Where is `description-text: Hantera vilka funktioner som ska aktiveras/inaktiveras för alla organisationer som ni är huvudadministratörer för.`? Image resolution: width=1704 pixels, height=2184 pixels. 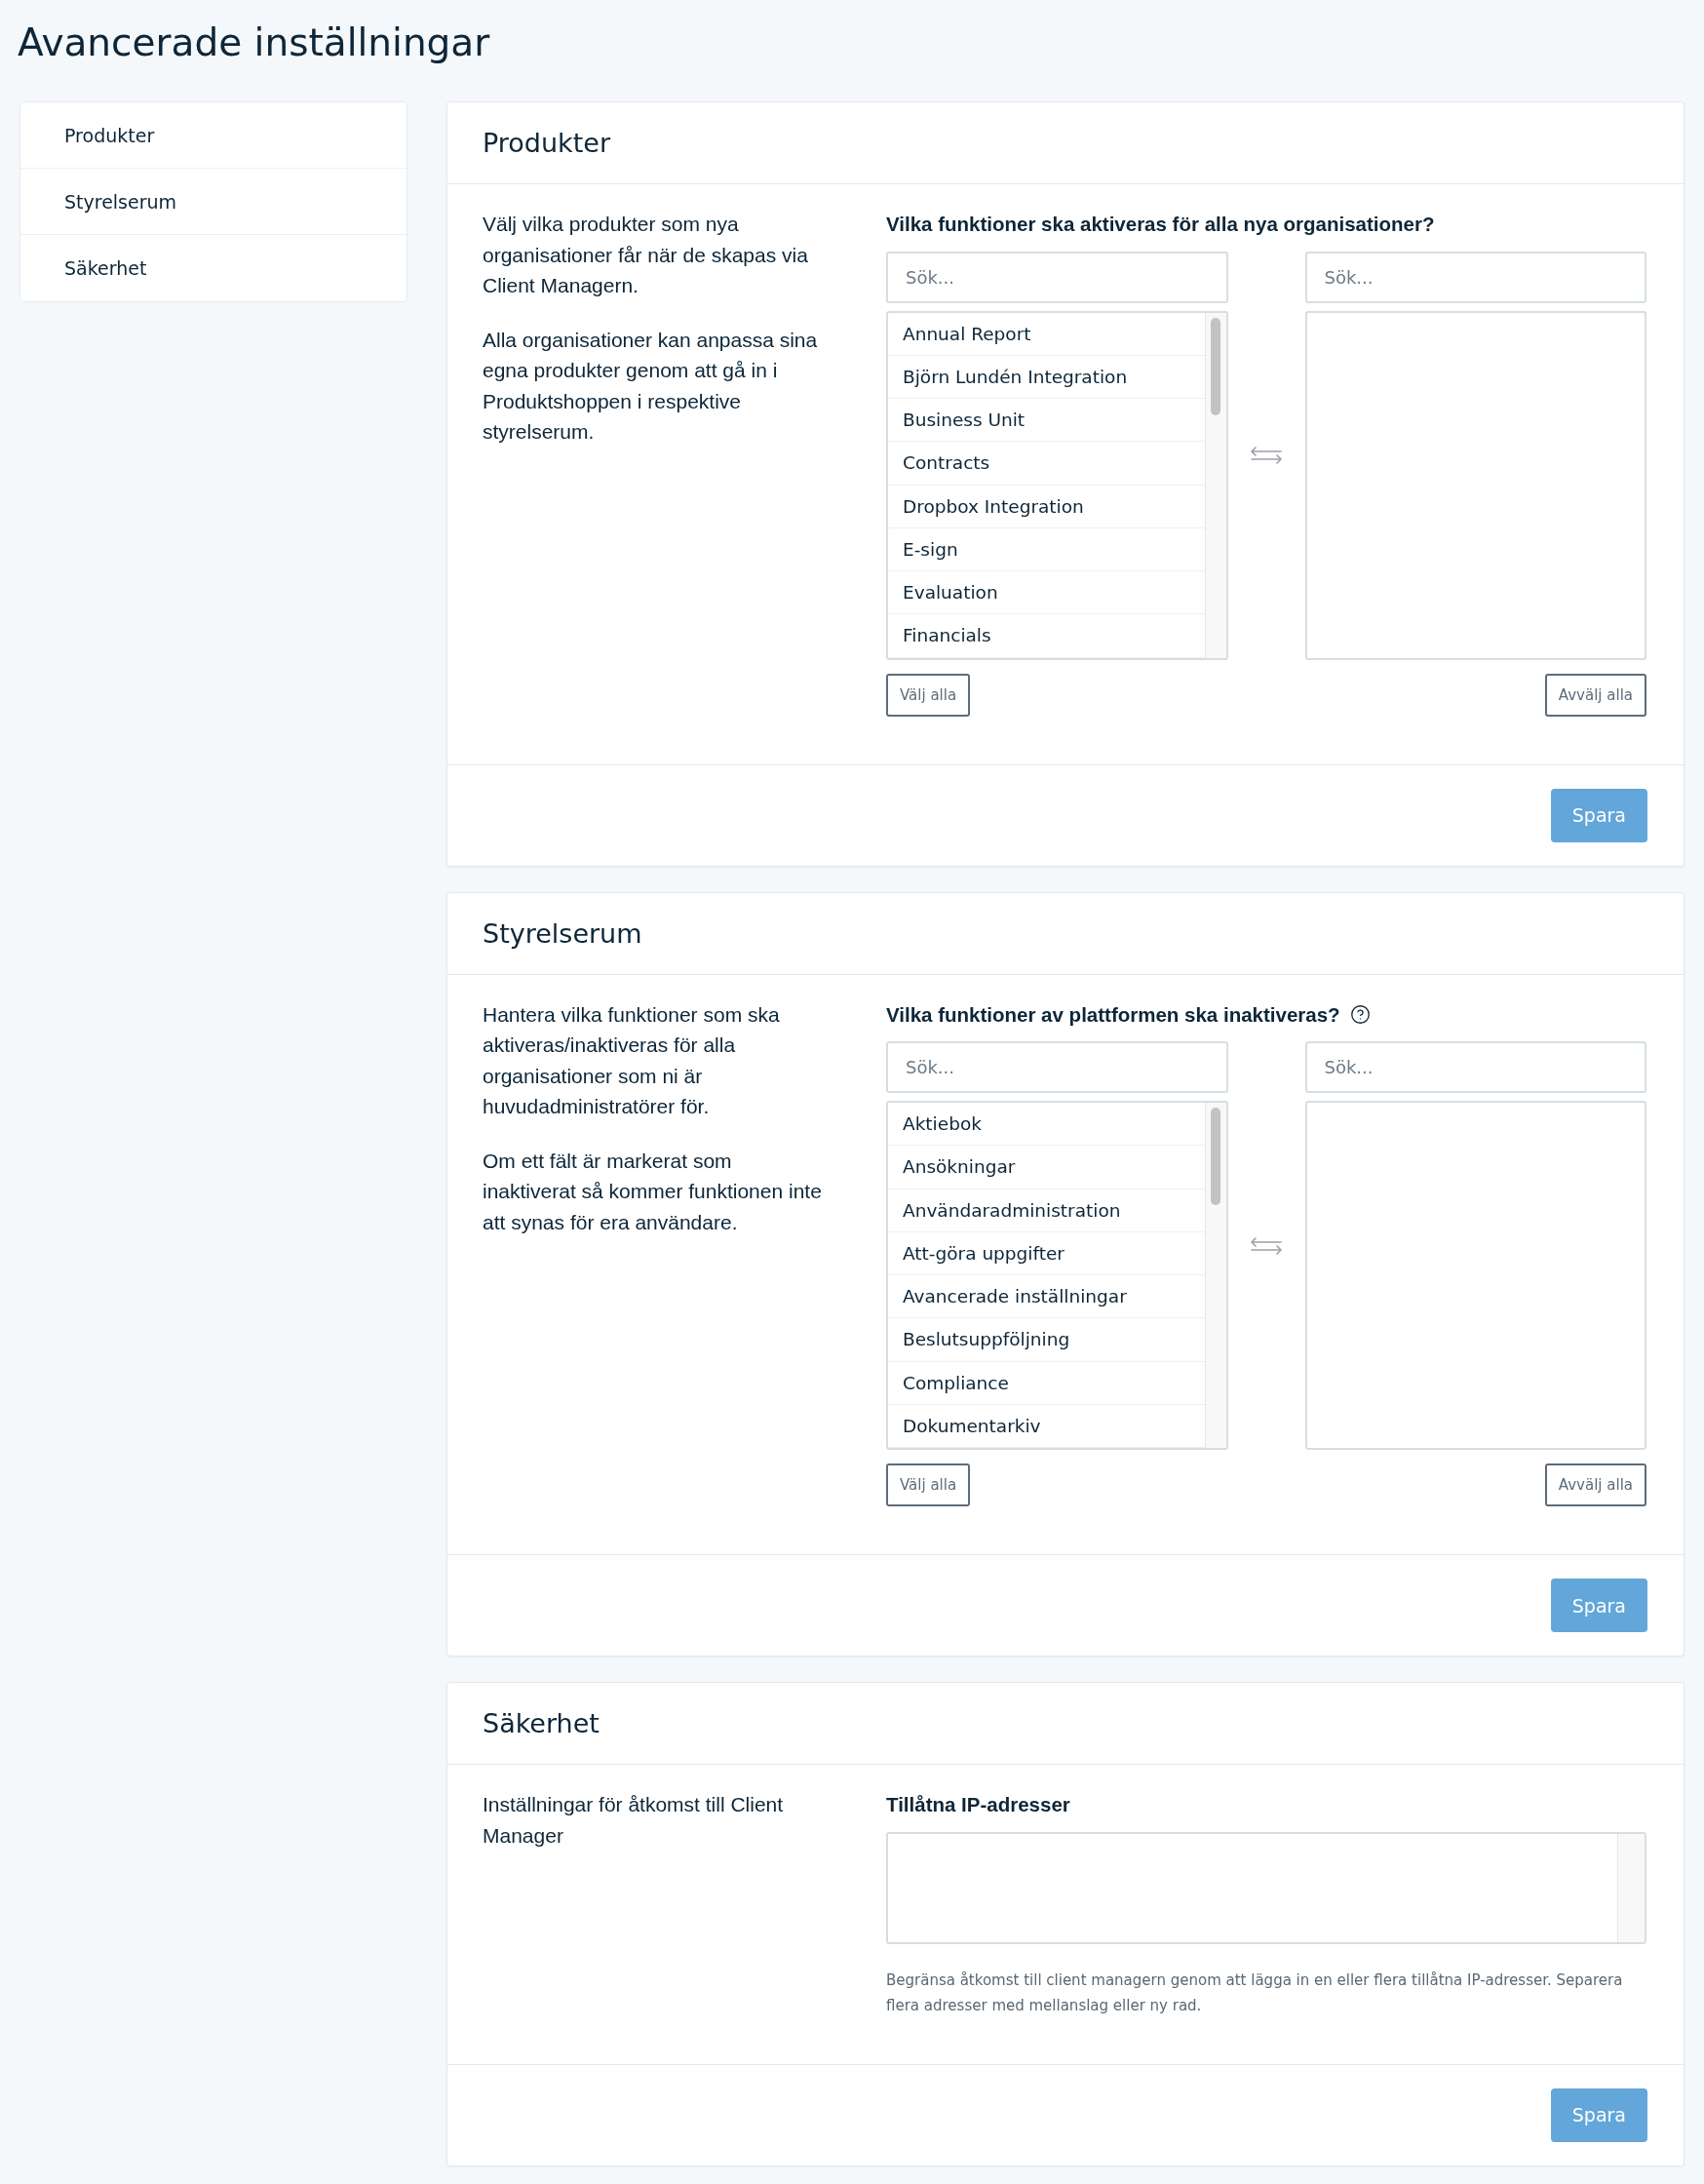
description-text: Hantera vilka funktioner som ska aktiveras/inaktiveras för alla organisationer som ni är huvudadministratörer för. is located at coordinates (632, 1060).